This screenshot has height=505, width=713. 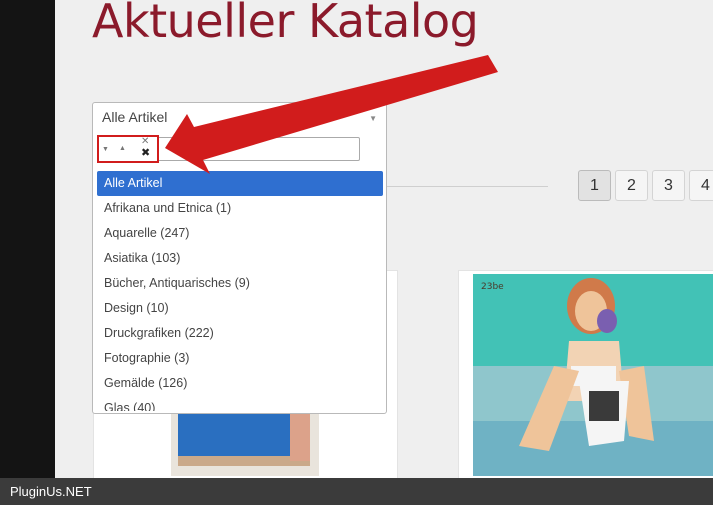 What do you see at coordinates (145, 142) in the screenshot?
I see `close-icon: ✕` at bounding box center [145, 142].